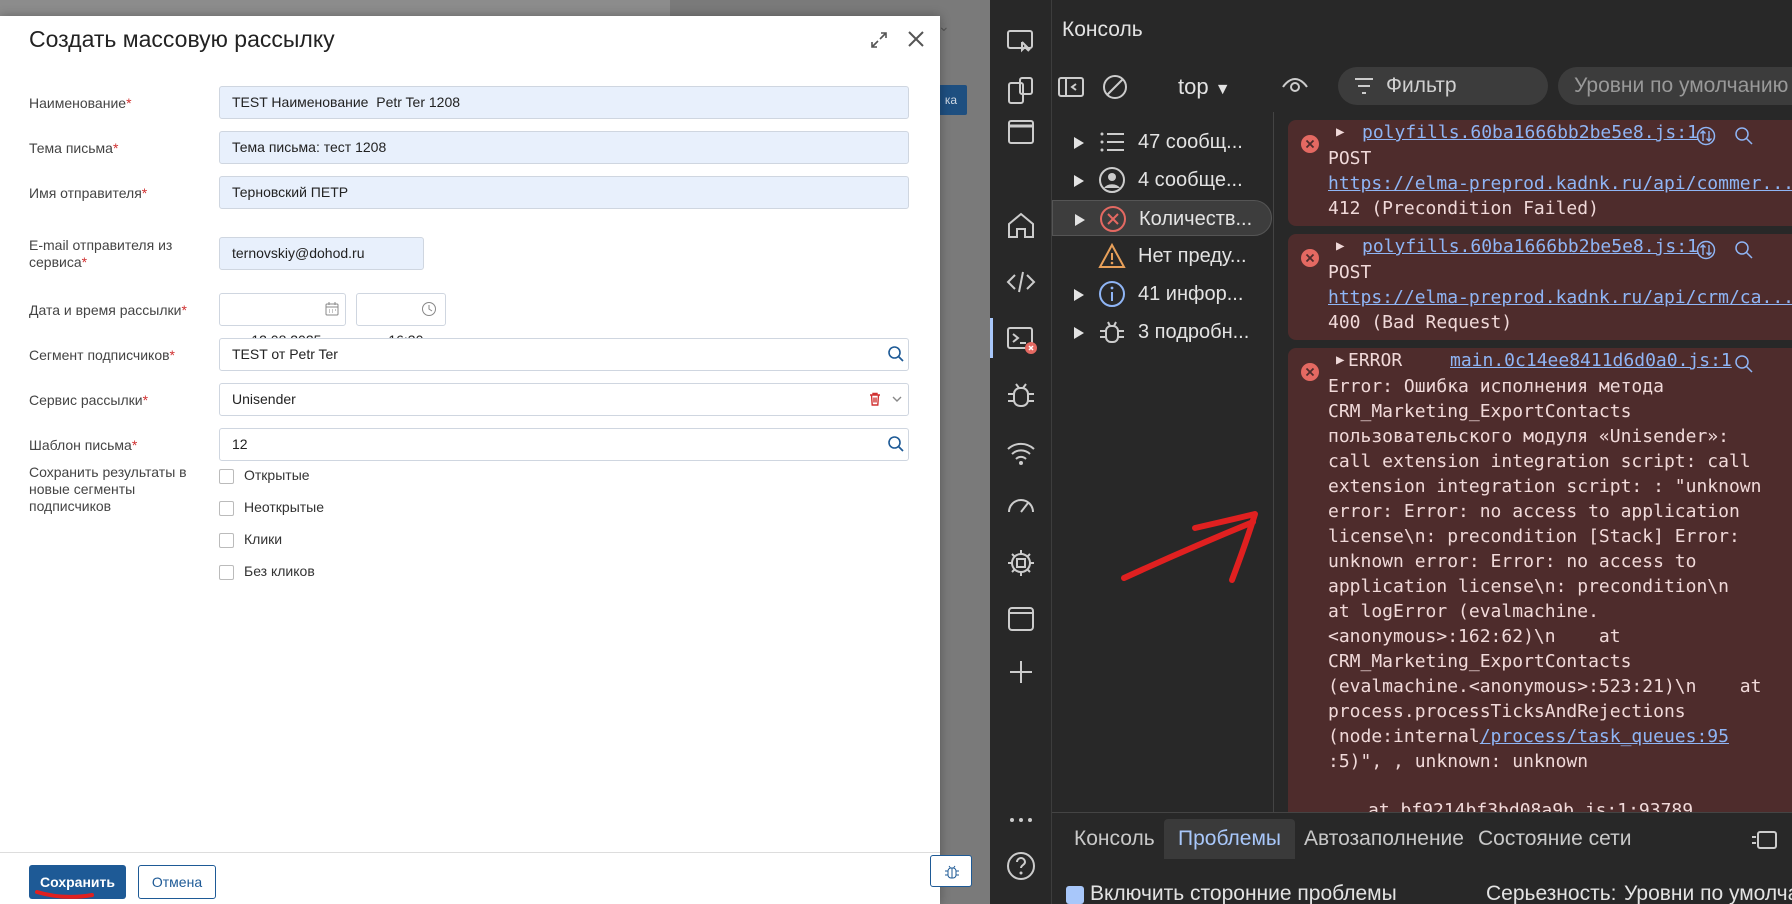  What do you see at coordinates (1764, 840) in the screenshot?
I see `dock-icon` at bounding box center [1764, 840].